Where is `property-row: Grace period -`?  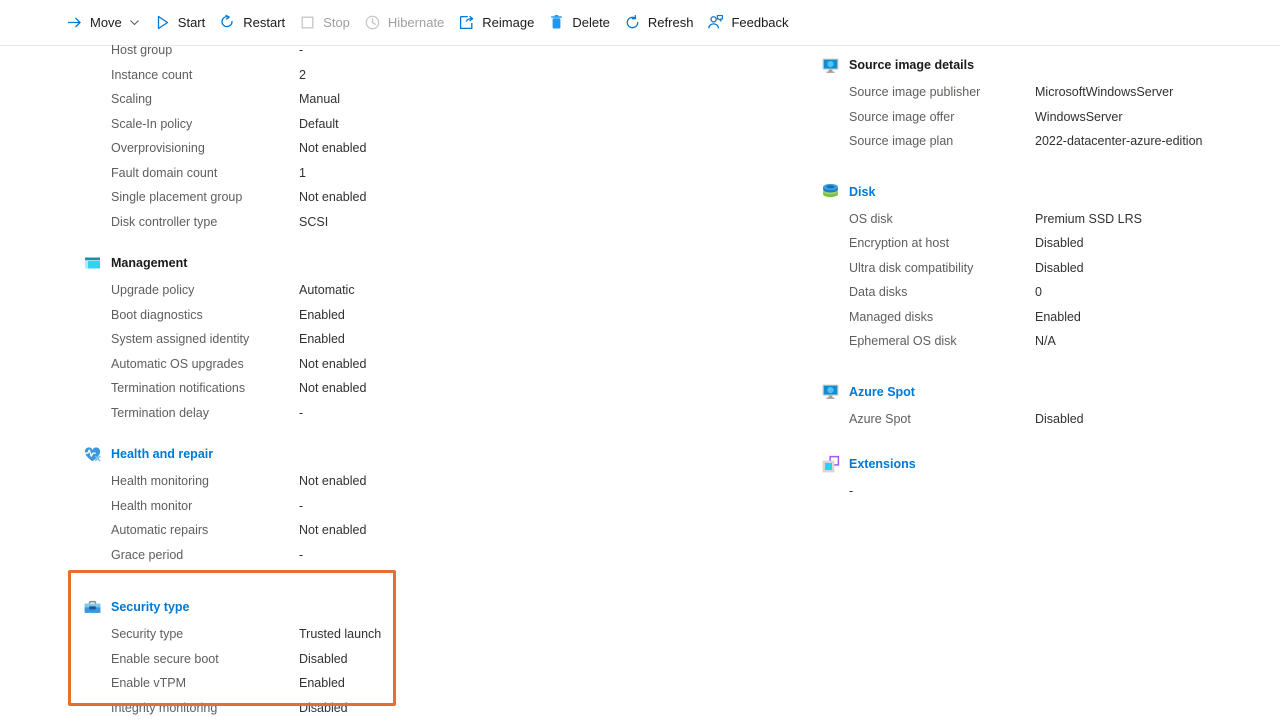 property-row: Grace period - is located at coordinates (326, 555).